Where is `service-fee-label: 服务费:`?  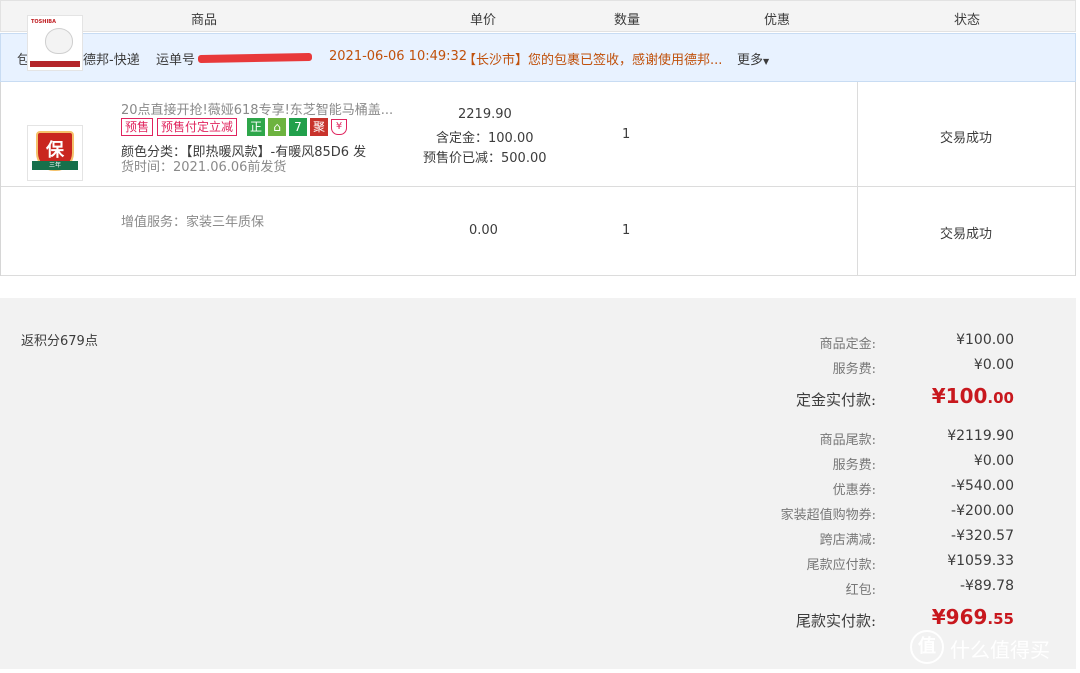
service-fee-label: 服务费: is located at coordinates (854, 369).